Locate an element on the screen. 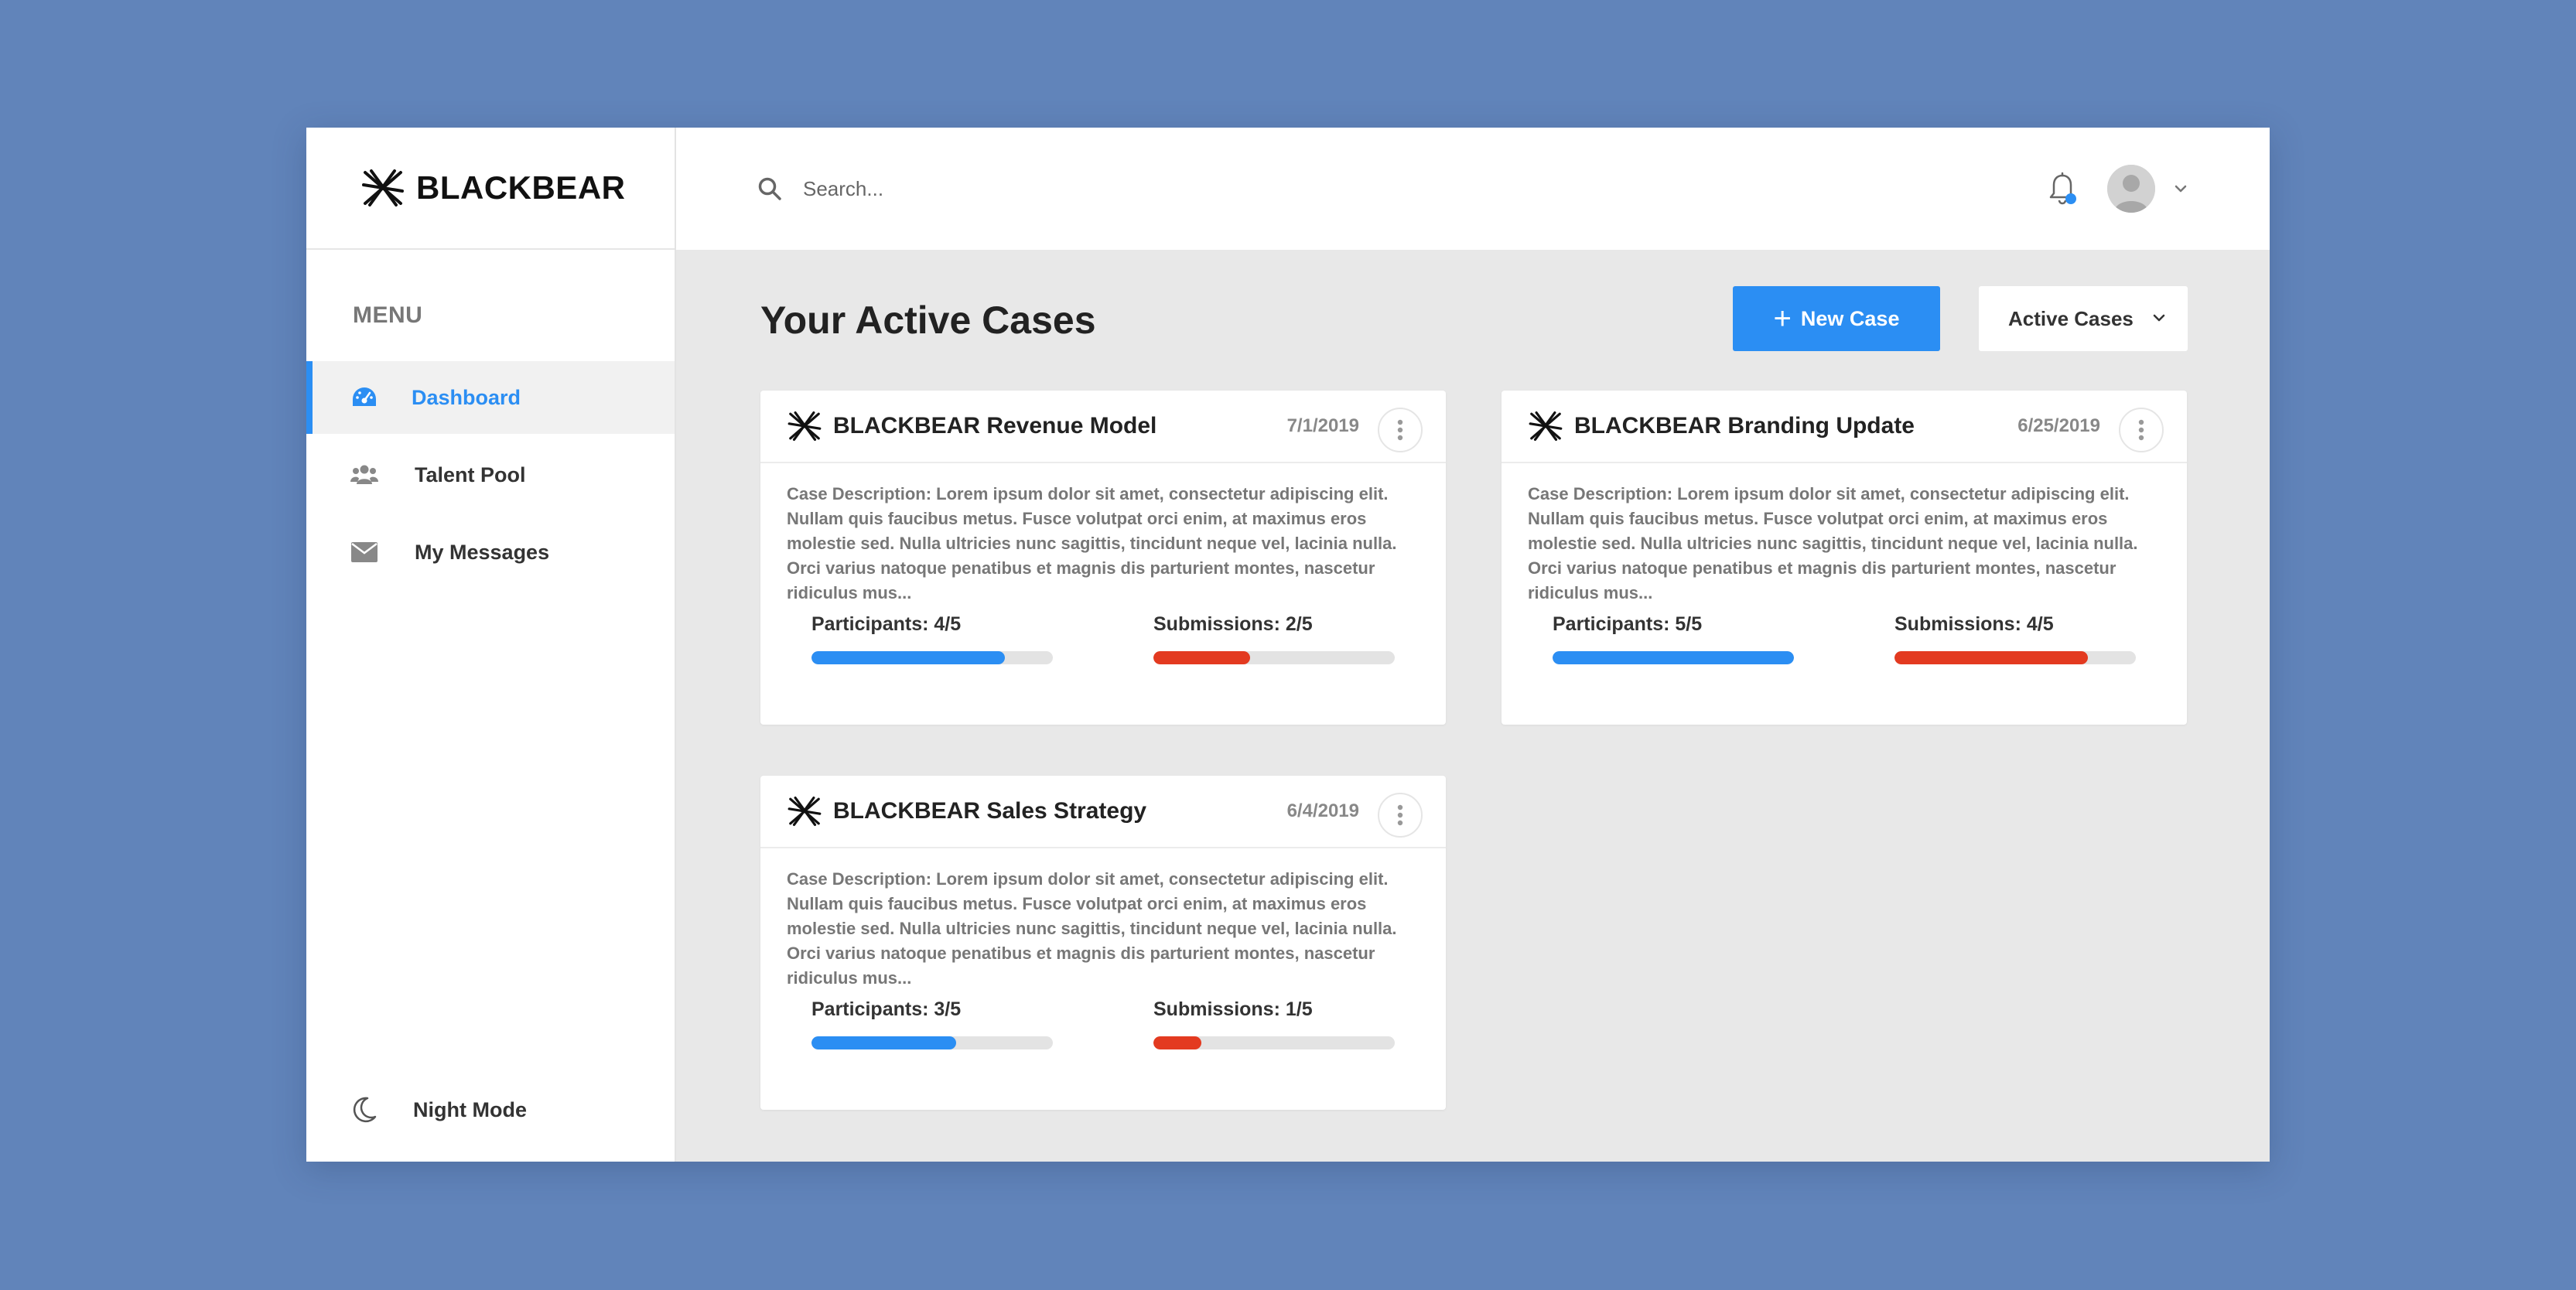  sidebar-nav: Dashboard Talent Pool My Messages is located at coordinates (490, 475).